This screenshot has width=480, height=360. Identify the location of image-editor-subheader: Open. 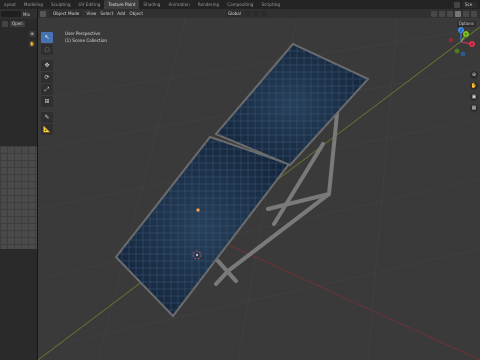
(18, 23).